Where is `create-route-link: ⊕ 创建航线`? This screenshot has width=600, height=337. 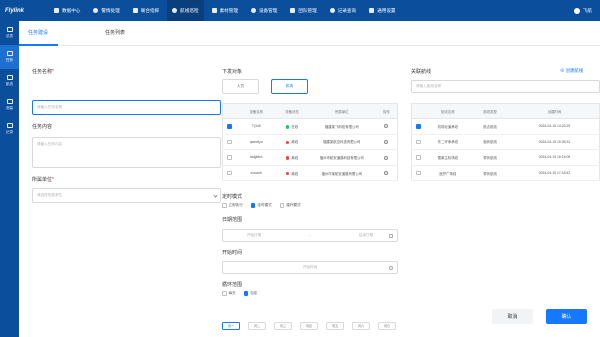
create-route-link: ⊕ 创建航线 is located at coordinates (571, 71).